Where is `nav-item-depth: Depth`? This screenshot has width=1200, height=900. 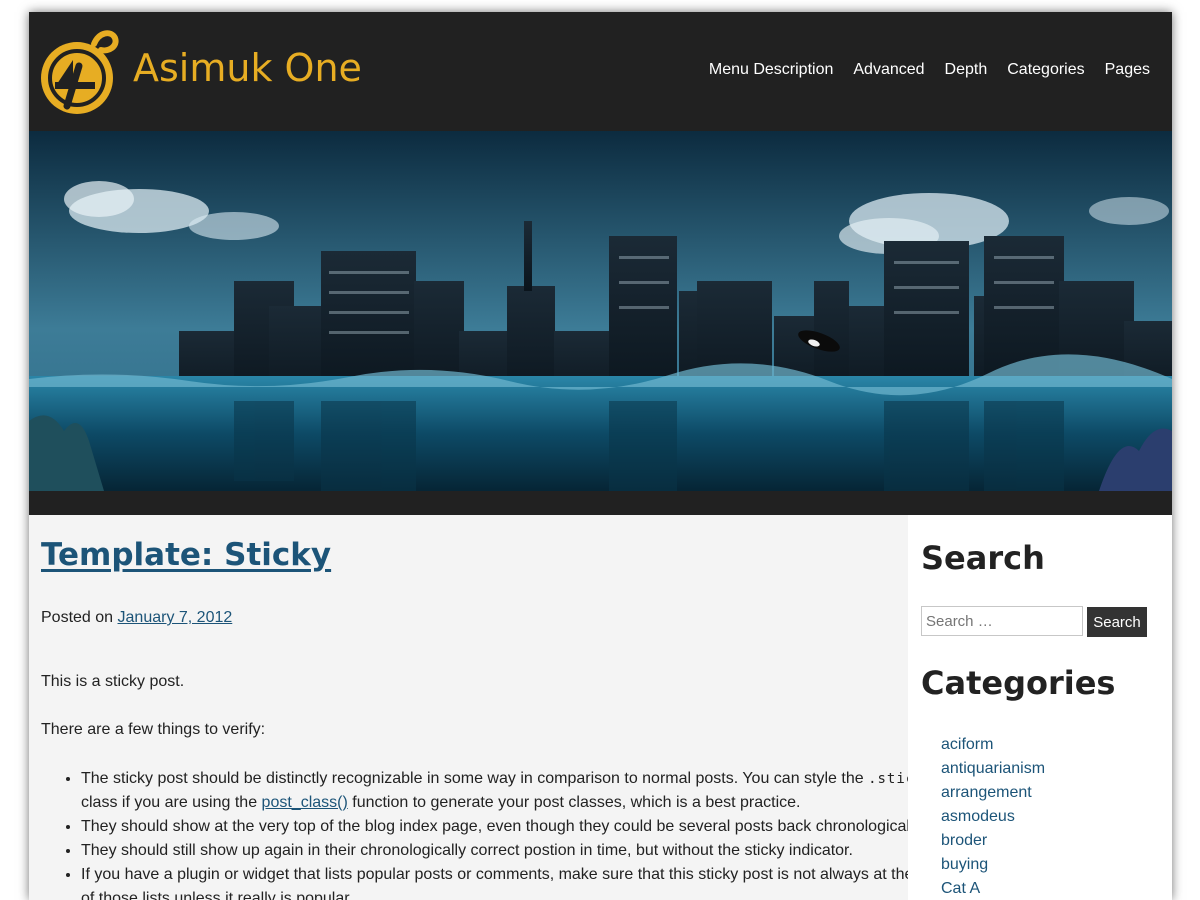
nav-item-depth: Depth is located at coordinates (966, 70).